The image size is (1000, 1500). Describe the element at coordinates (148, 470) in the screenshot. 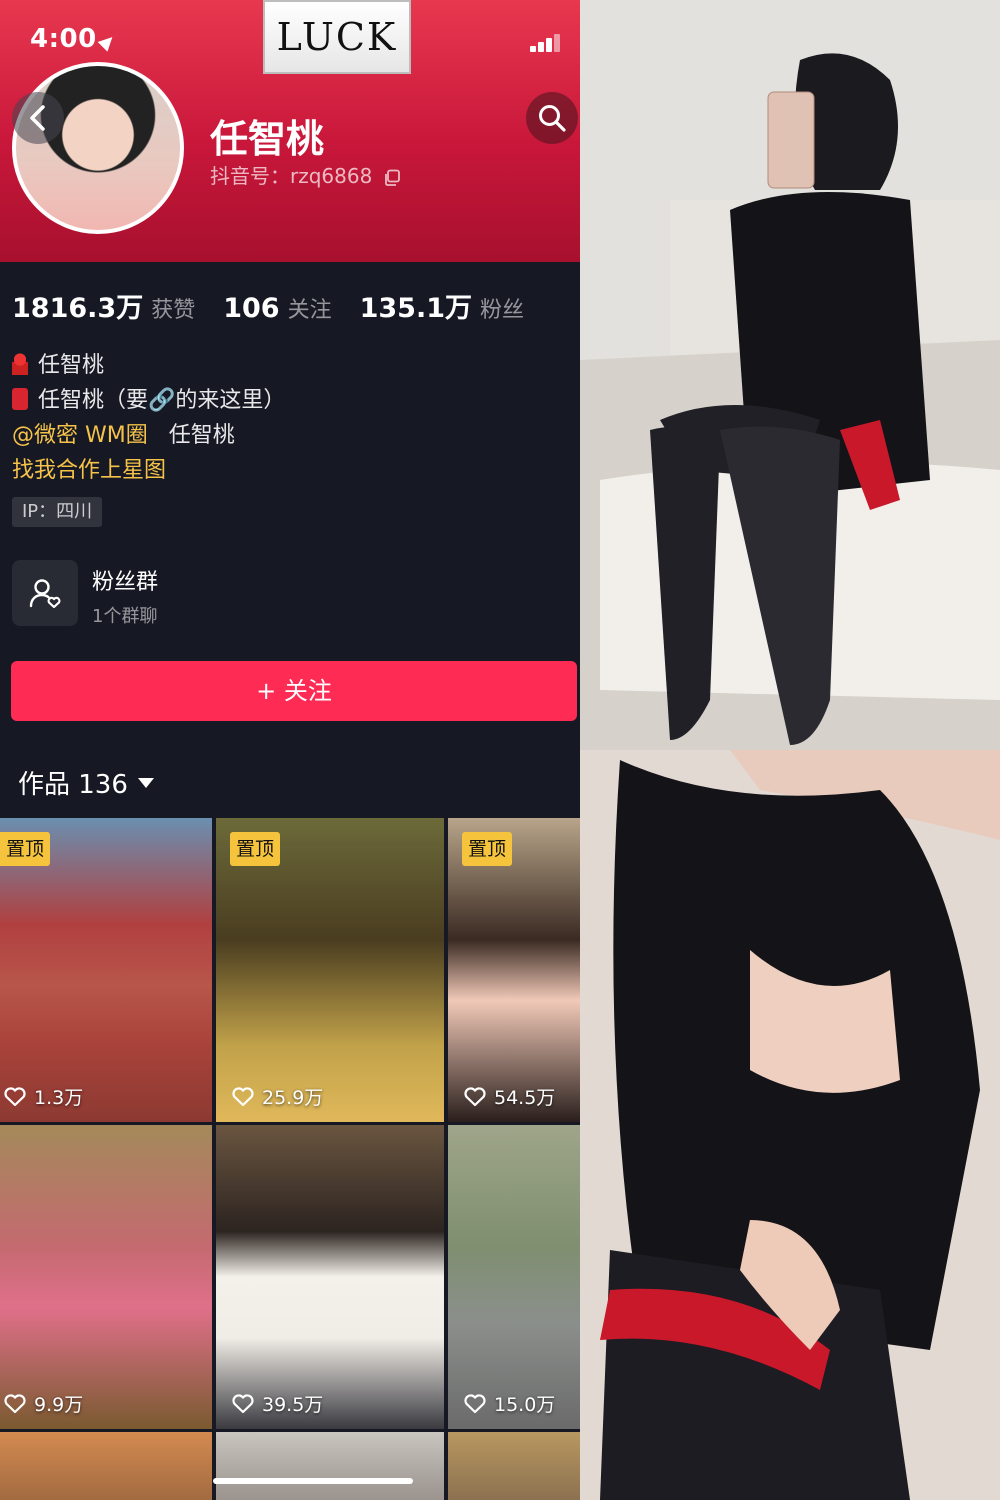

I see `bio-star-link: 找我合作上星图` at that location.